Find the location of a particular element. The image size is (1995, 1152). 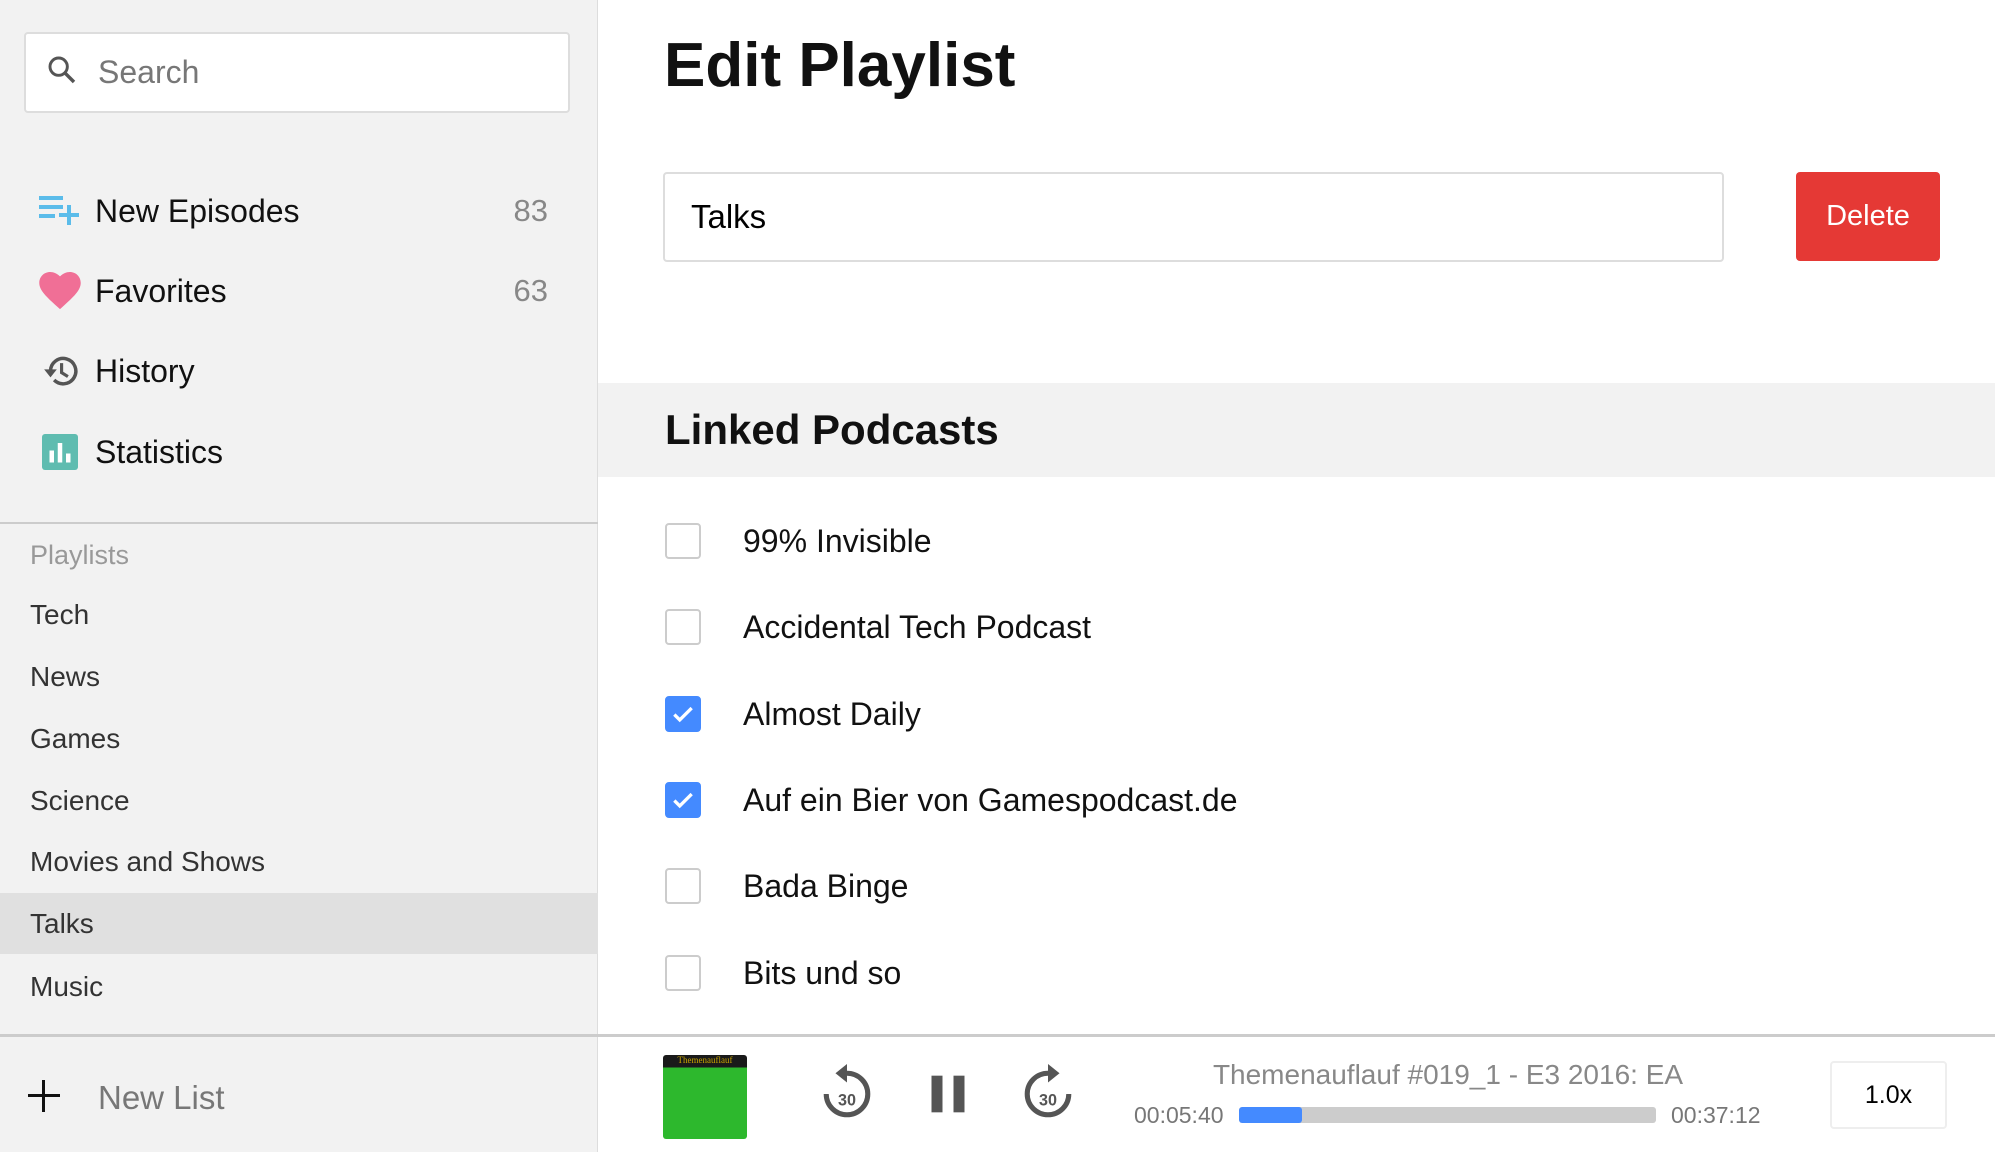

nav-count: 83 is located at coordinates (530, 210).